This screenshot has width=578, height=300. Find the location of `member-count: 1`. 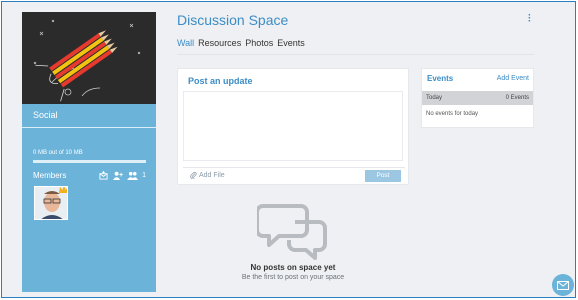

member-count: 1 is located at coordinates (144, 175).